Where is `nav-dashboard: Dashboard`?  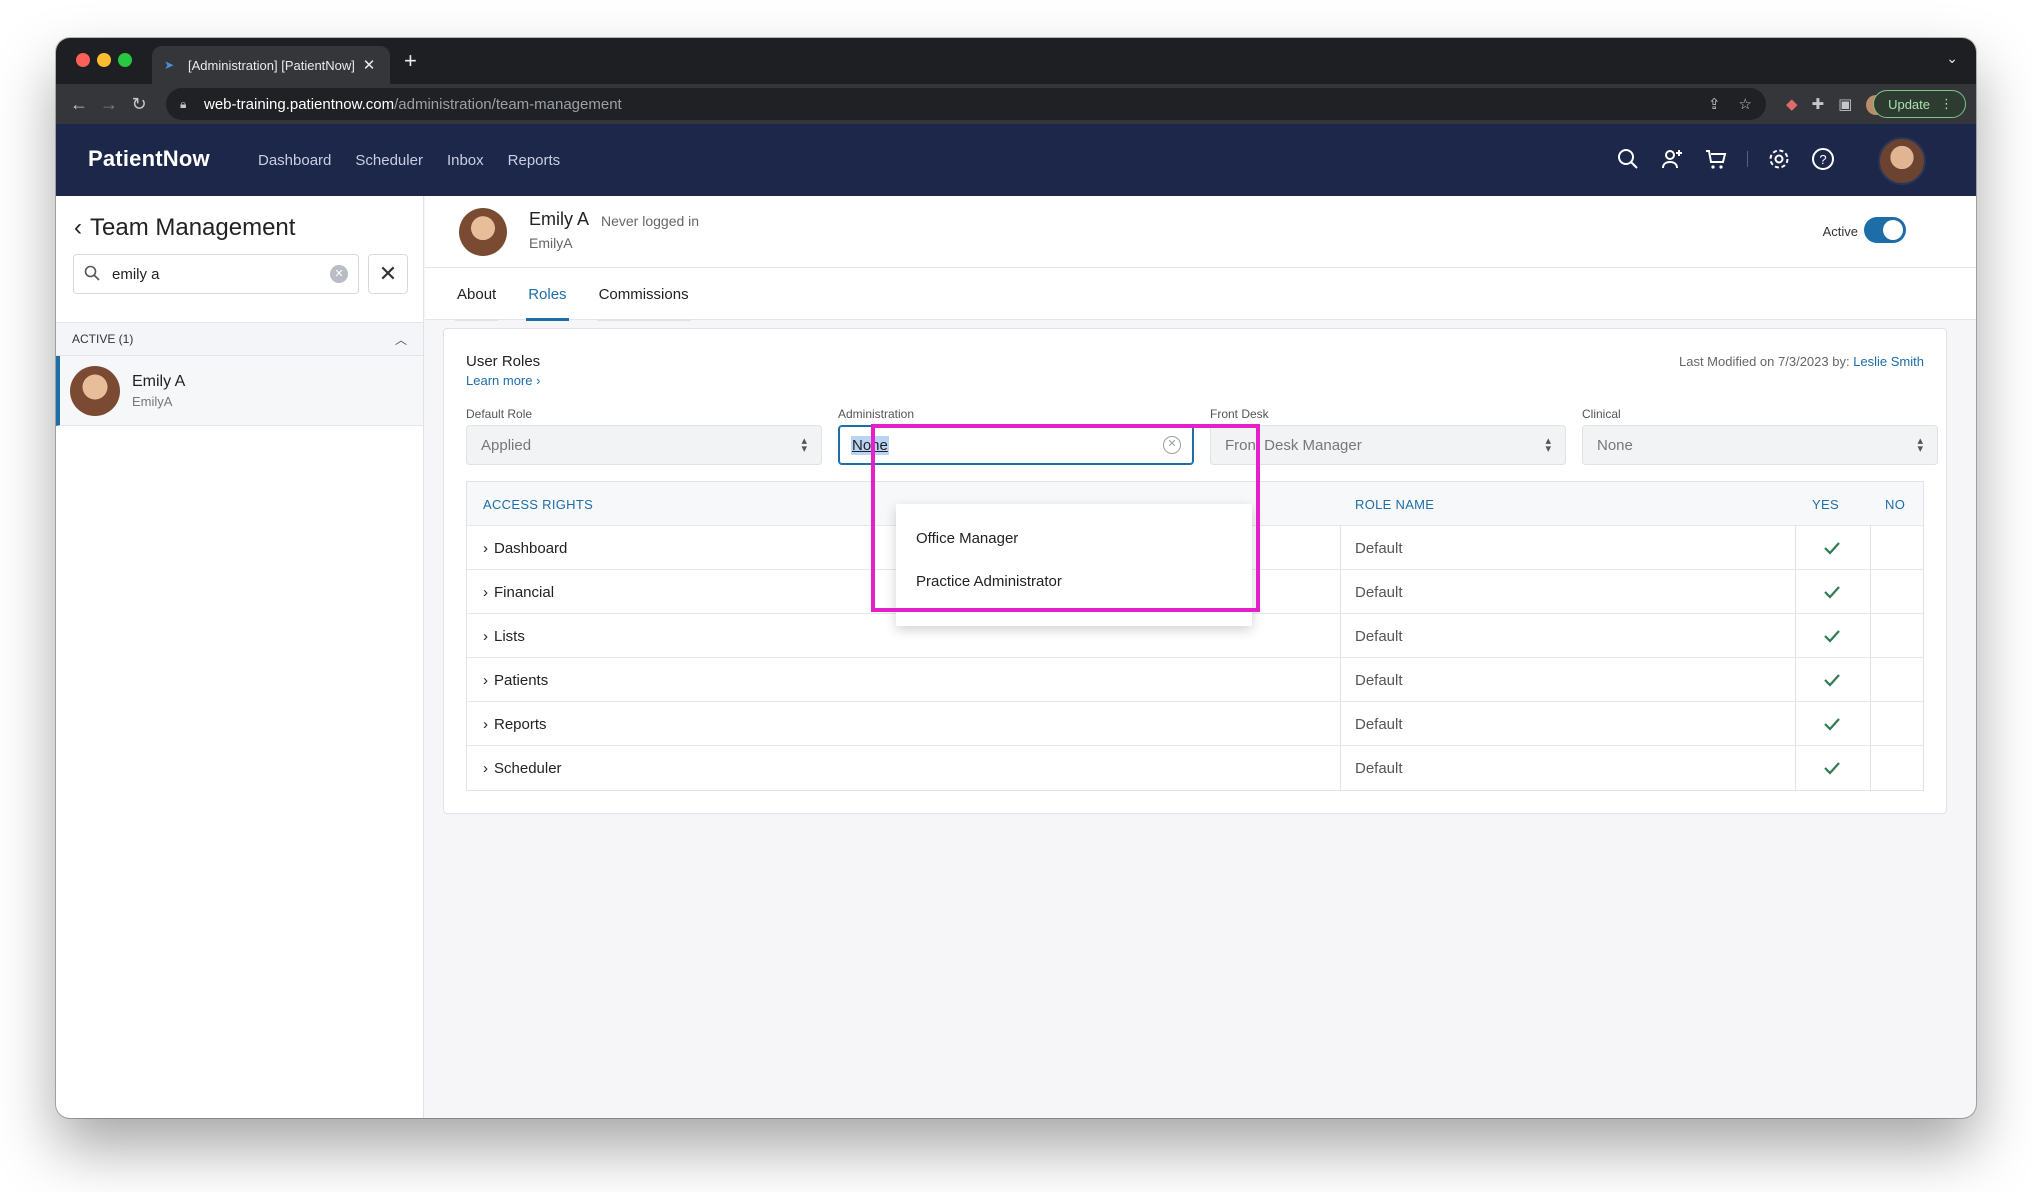
nav-dashboard: Dashboard is located at coordinates (294, 160).